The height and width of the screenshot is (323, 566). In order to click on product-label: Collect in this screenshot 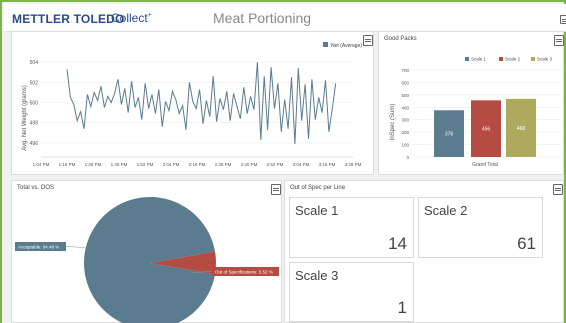, I will do `click(129, 18)`.